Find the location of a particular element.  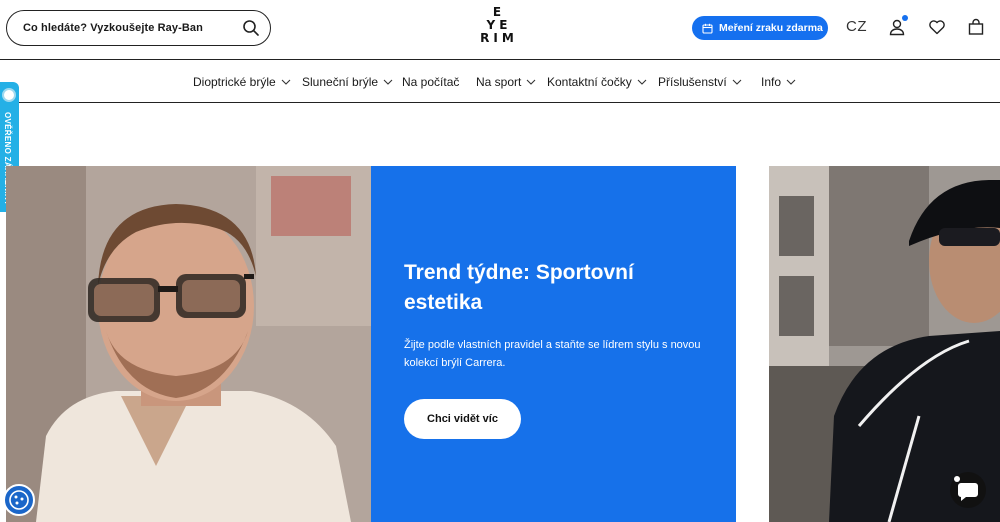

site-logo: E YE RIM is located at coordinates (499, 28).